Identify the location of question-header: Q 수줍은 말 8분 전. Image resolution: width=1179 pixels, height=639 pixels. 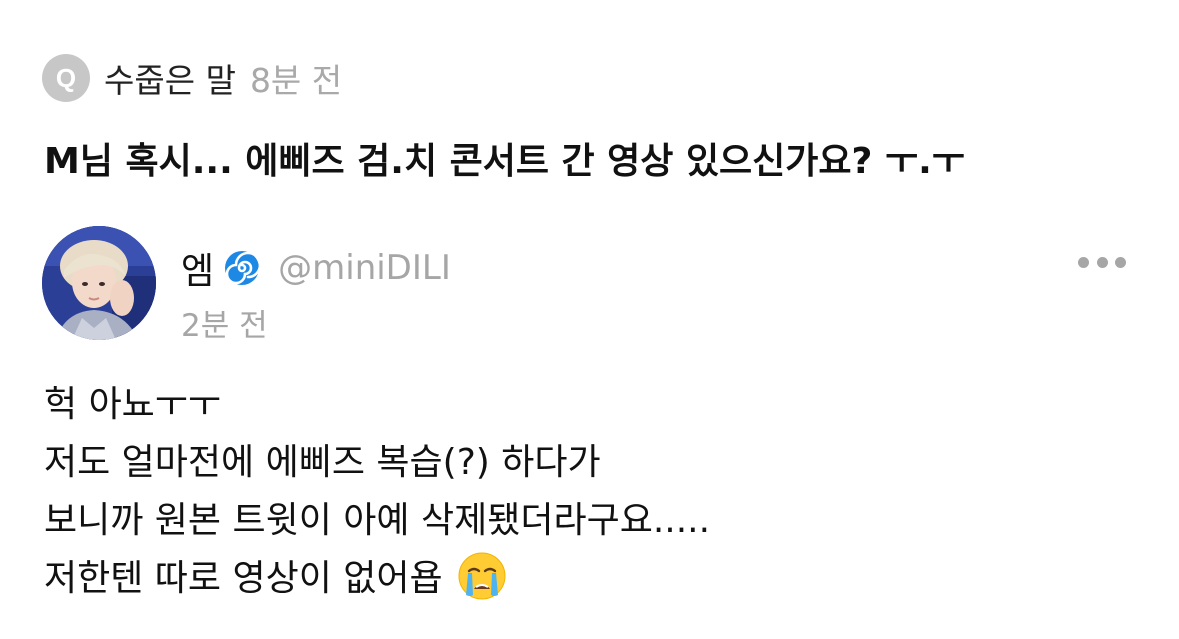
(192, 78).